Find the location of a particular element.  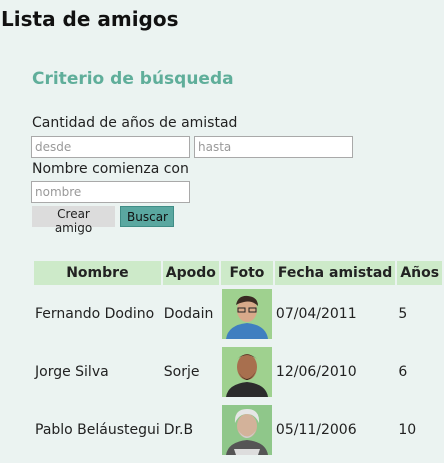

table-header-row: Nombre Apodo Foto Fecha amistad Años is located at coordinates (238, 273).